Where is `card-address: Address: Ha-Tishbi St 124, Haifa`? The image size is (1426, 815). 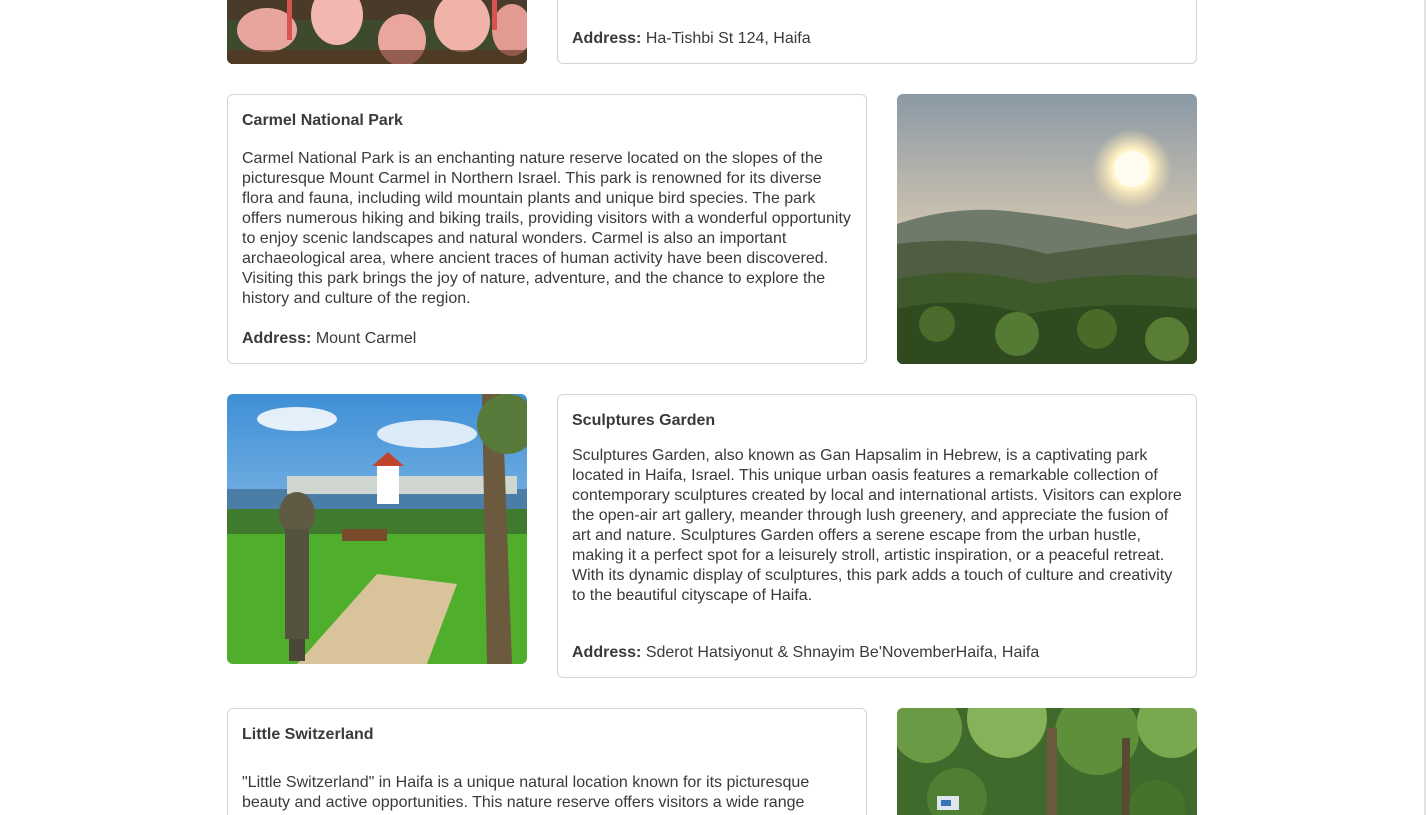 card-address: Address: Ha-Tishbi St 124, Haifa is located at coordinates (691, 39).